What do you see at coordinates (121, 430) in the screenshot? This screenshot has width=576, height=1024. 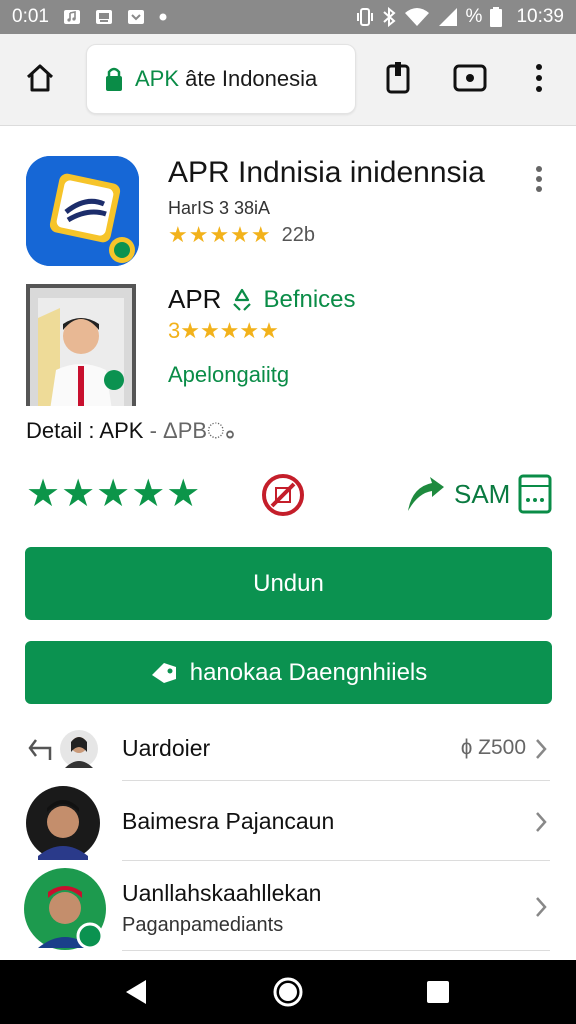 I see `detail-value: APK` at bounding box center [121, 430].